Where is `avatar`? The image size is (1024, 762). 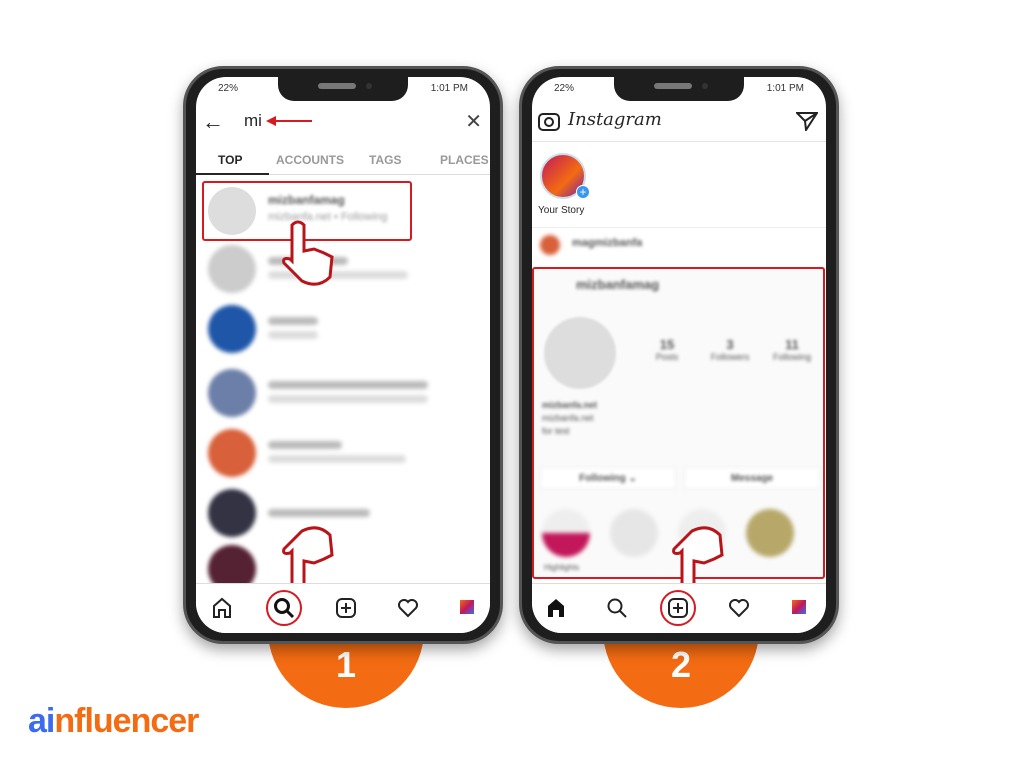
avatar is located at coordinates (232, 211).